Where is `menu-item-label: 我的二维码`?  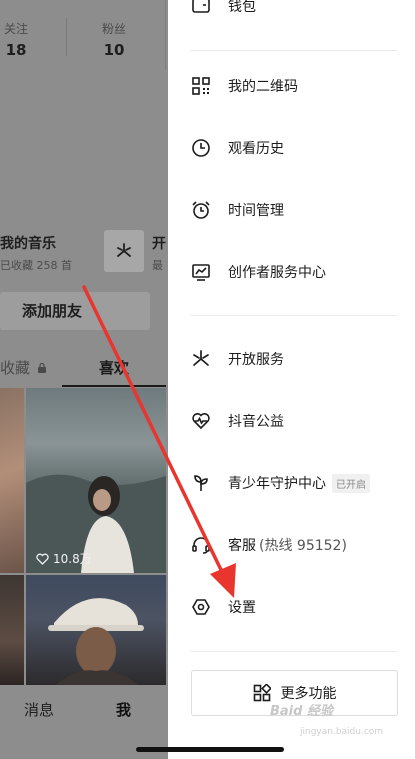 menu-item-label: 我的二维码 is located at coordinates (263, 87).